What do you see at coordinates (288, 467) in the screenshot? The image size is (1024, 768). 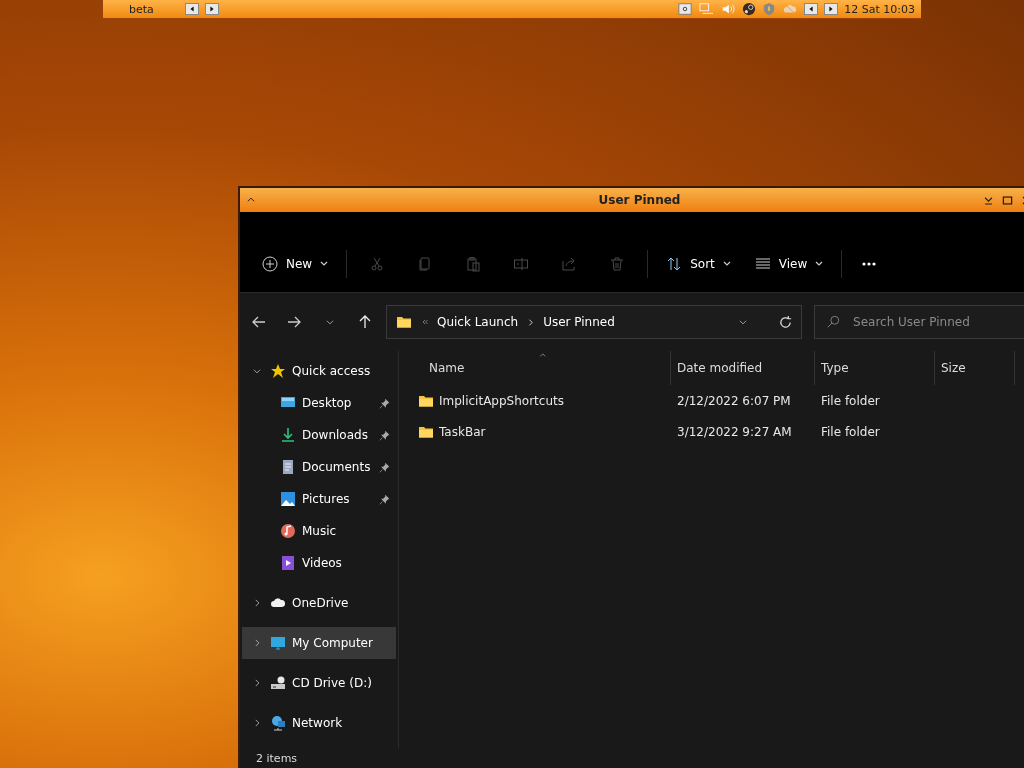 I see `document-icon` at bounding box center [288, 467].